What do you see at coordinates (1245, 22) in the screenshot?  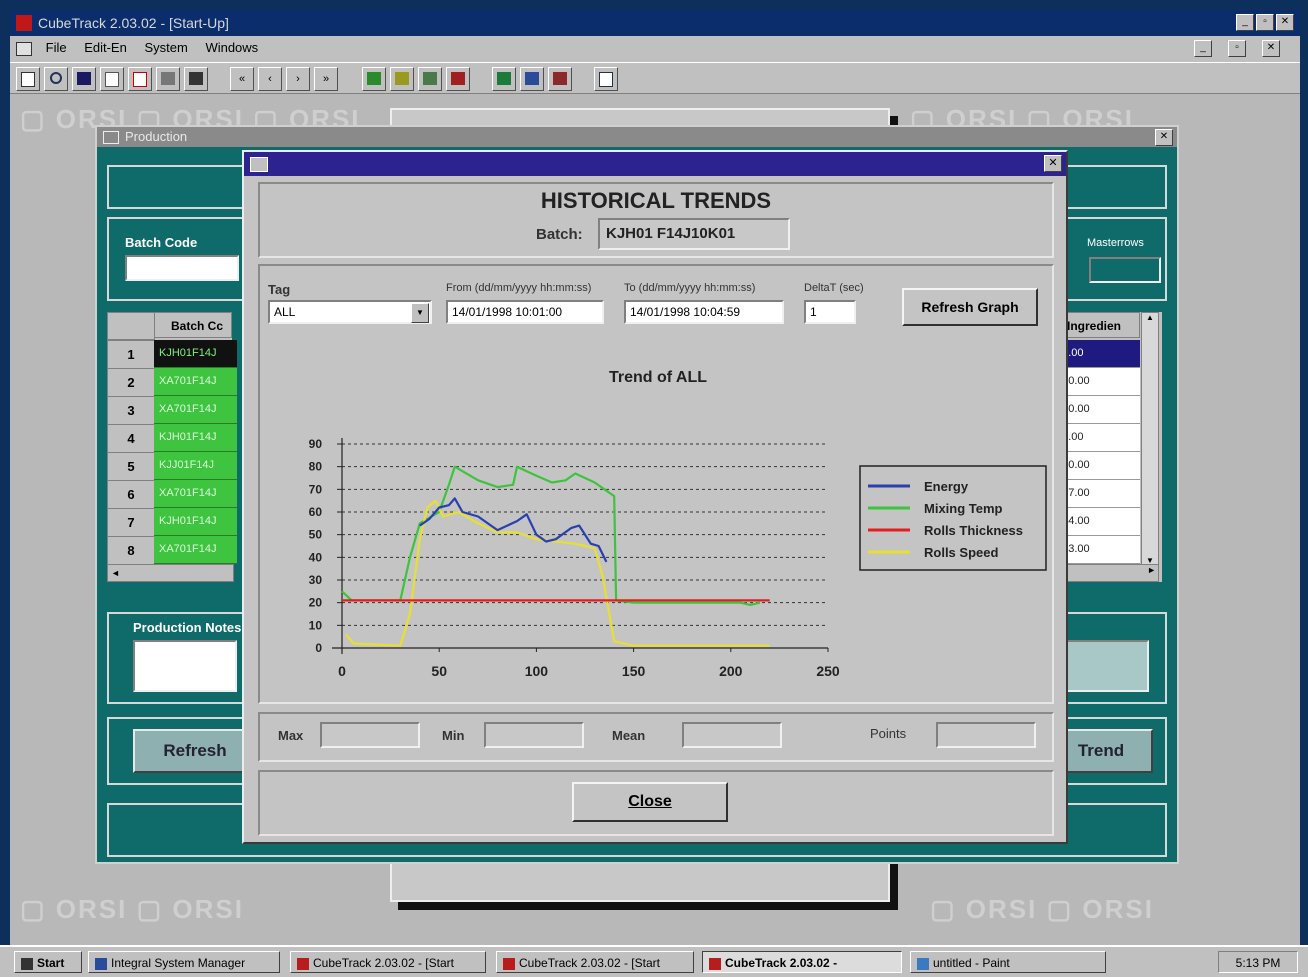 I see `minimize-icon: _` at bounding box center [1245, 22].